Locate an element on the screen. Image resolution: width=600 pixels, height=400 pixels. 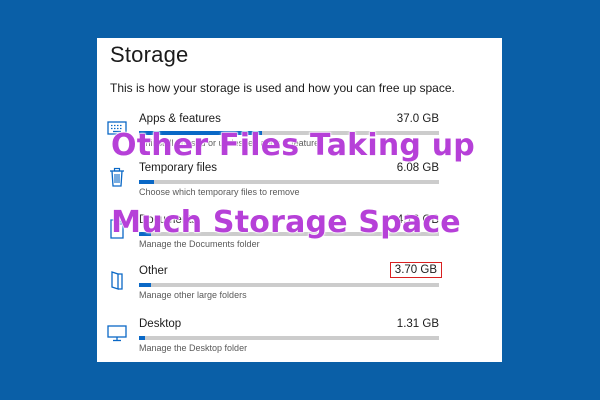
storage-item-size: 1.31 GB is located at coordinates (417, 324).